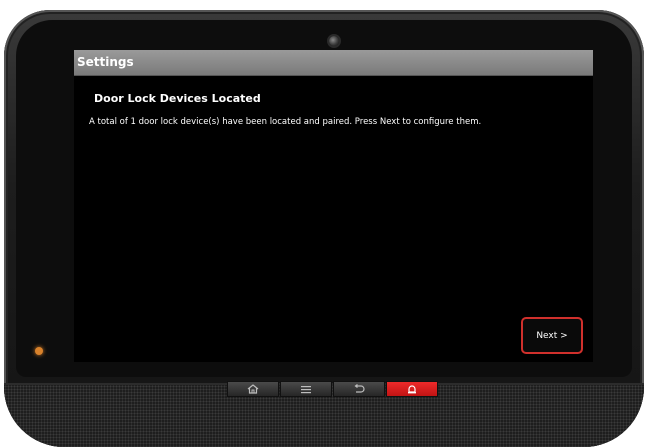  I want to click on hardware-nav-bar, so click(332, 389).